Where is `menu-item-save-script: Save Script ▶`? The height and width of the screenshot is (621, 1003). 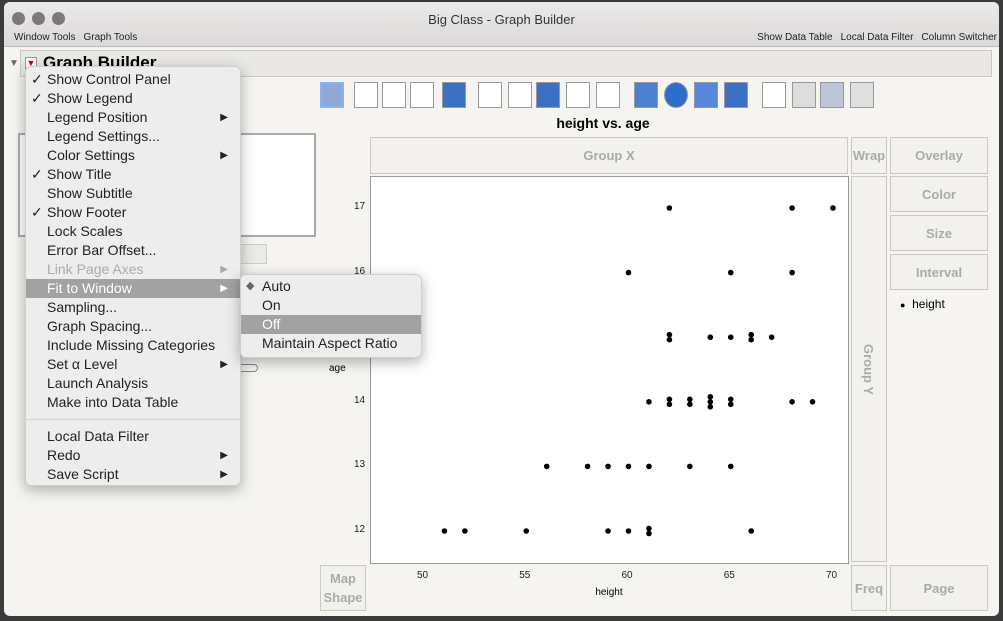 menu-item-save-script: Save Script ▶ is located at coordinates (133, 474).